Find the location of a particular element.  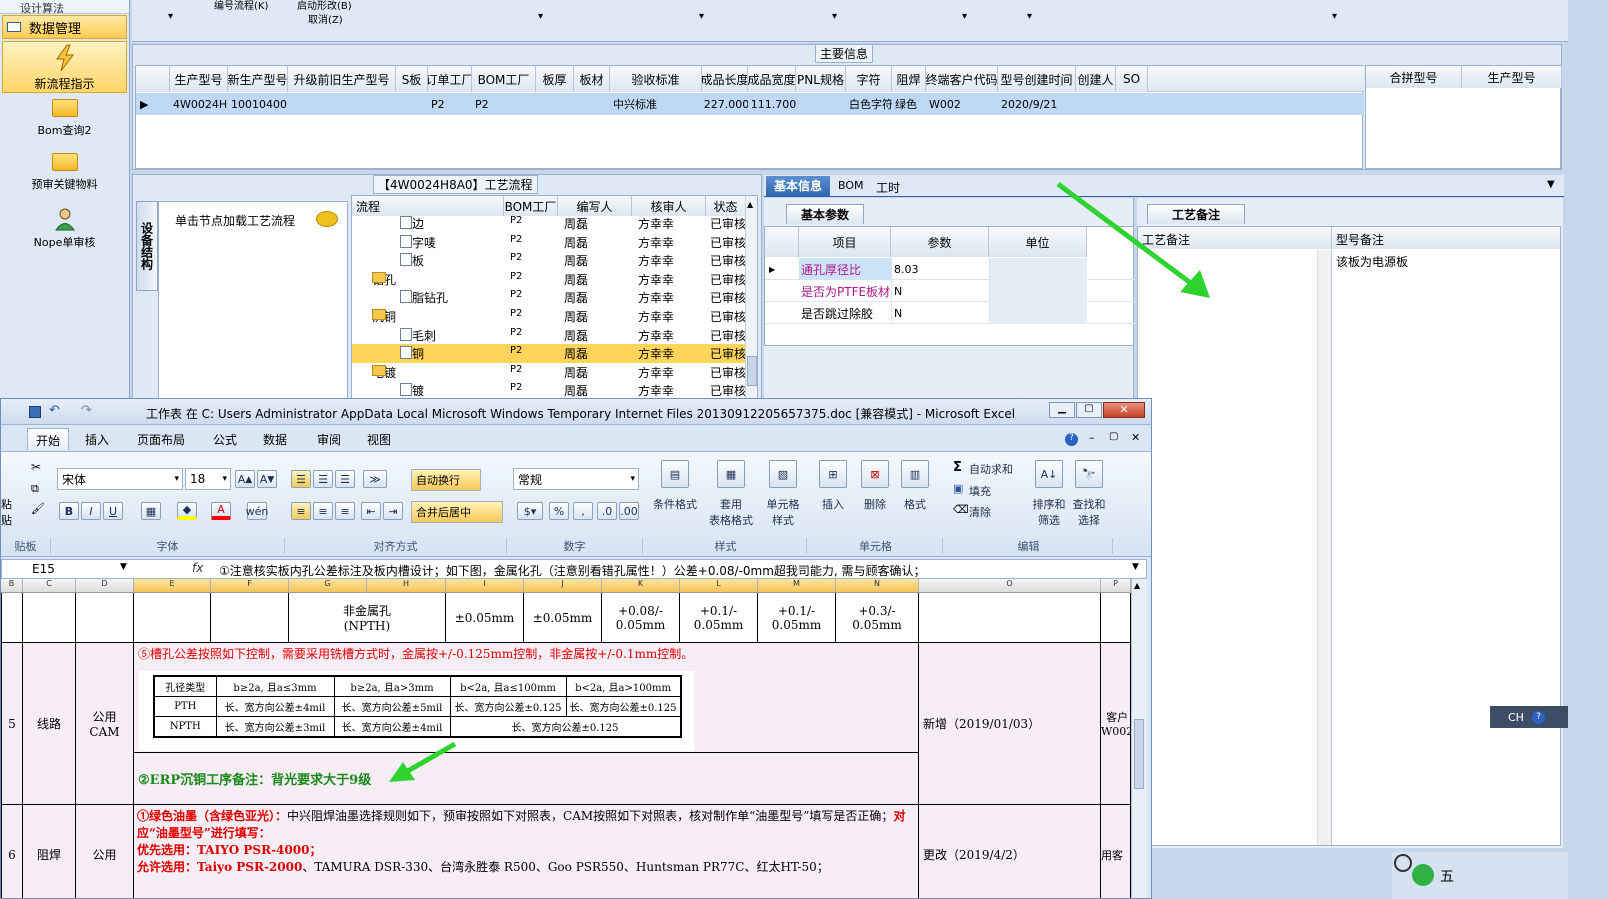

clear-button: 清除 is located at coordinates (980, 512).